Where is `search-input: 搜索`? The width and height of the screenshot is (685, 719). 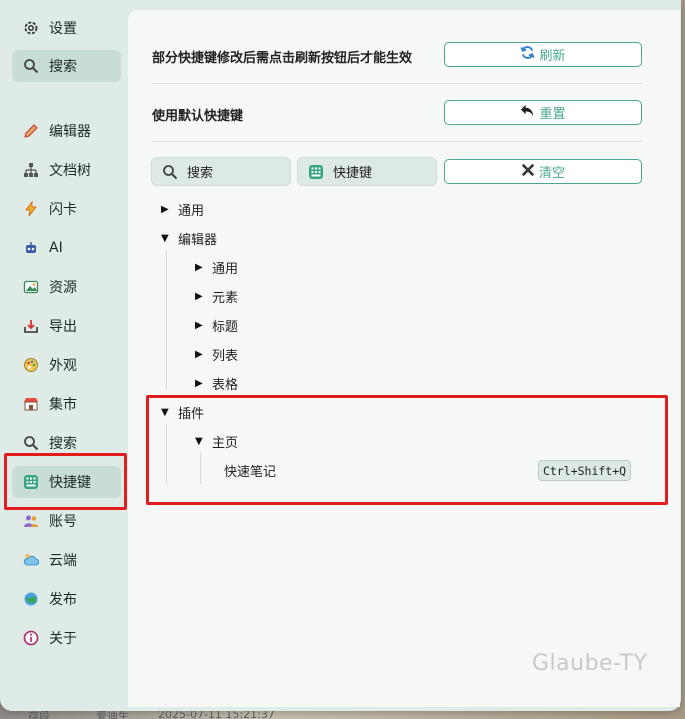
search-input: 搜索 is located at coordinates (221, 171).